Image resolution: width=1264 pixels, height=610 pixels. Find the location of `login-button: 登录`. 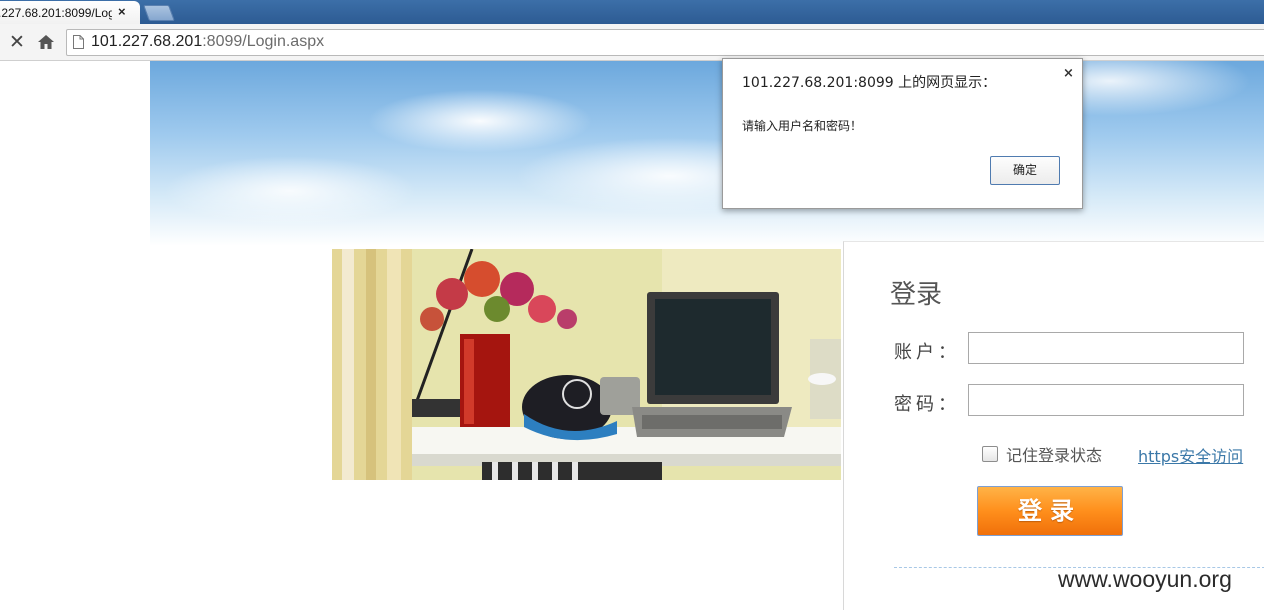

login-button: 登录 is located at coordinates (1050, 511).